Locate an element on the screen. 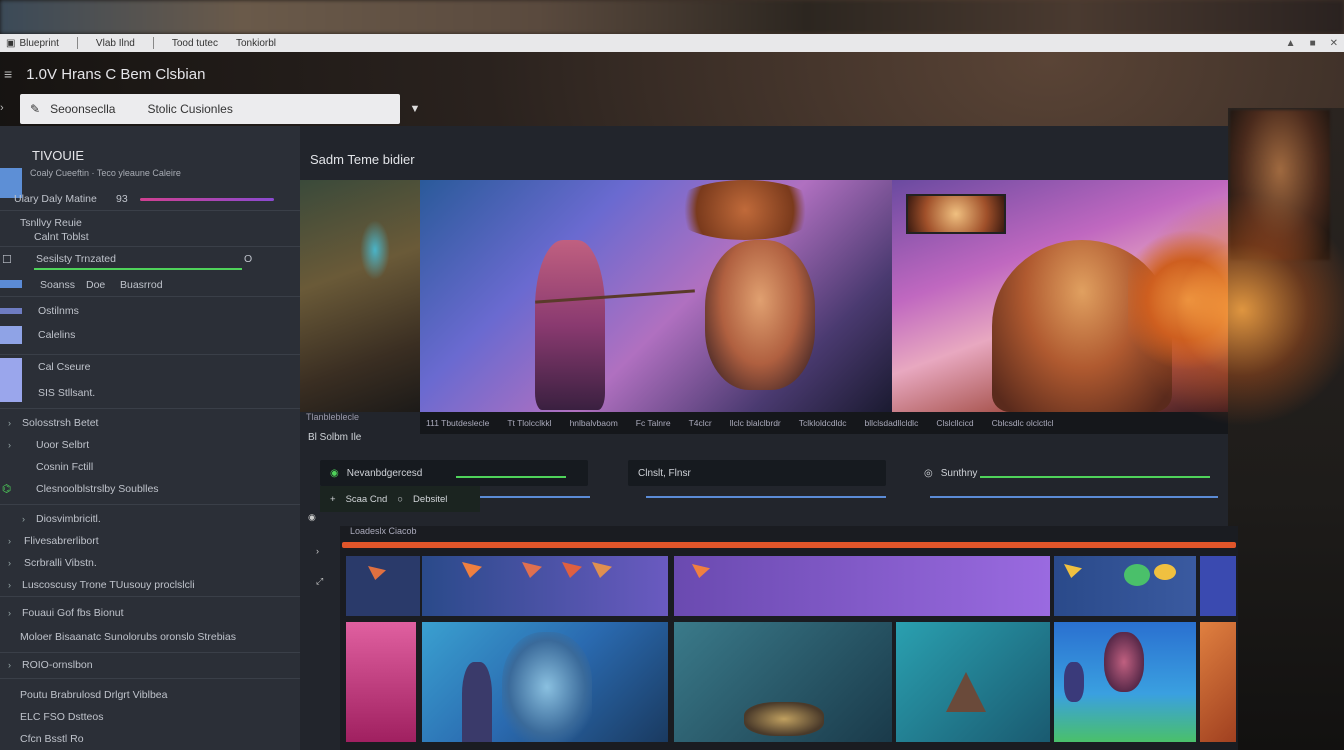  home-icon: ▣ is located at coordinates (11, 43).